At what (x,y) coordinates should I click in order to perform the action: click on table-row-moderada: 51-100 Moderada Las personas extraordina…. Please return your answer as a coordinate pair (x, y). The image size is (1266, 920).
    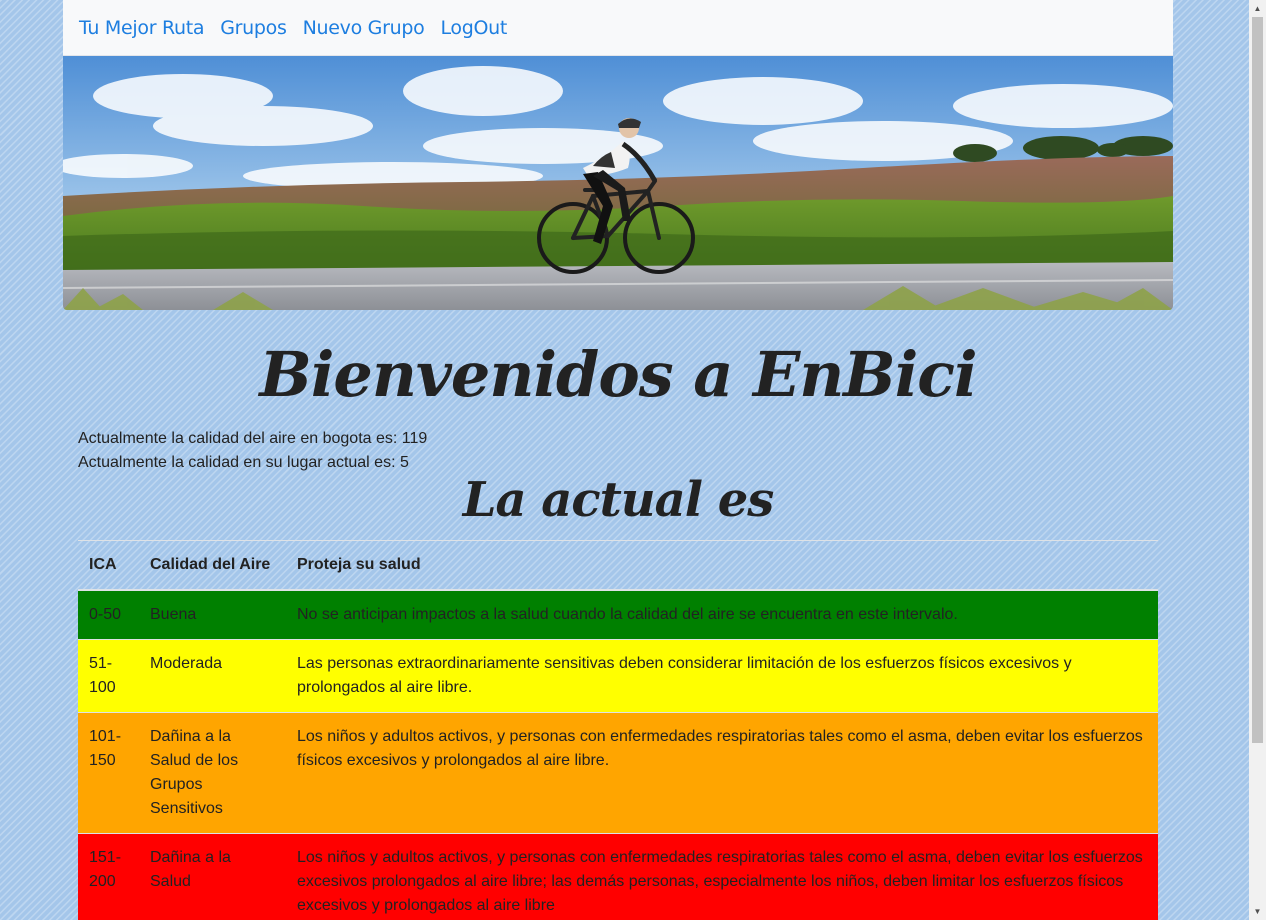
    Looking at the image, I should click on (618, 676).